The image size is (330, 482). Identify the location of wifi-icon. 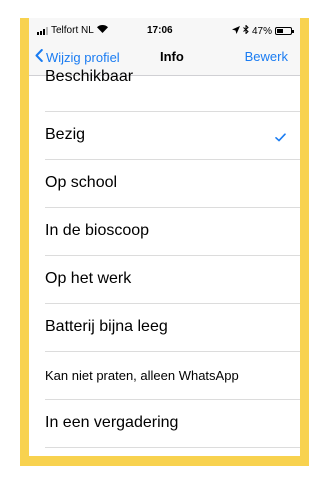
(102, 30).